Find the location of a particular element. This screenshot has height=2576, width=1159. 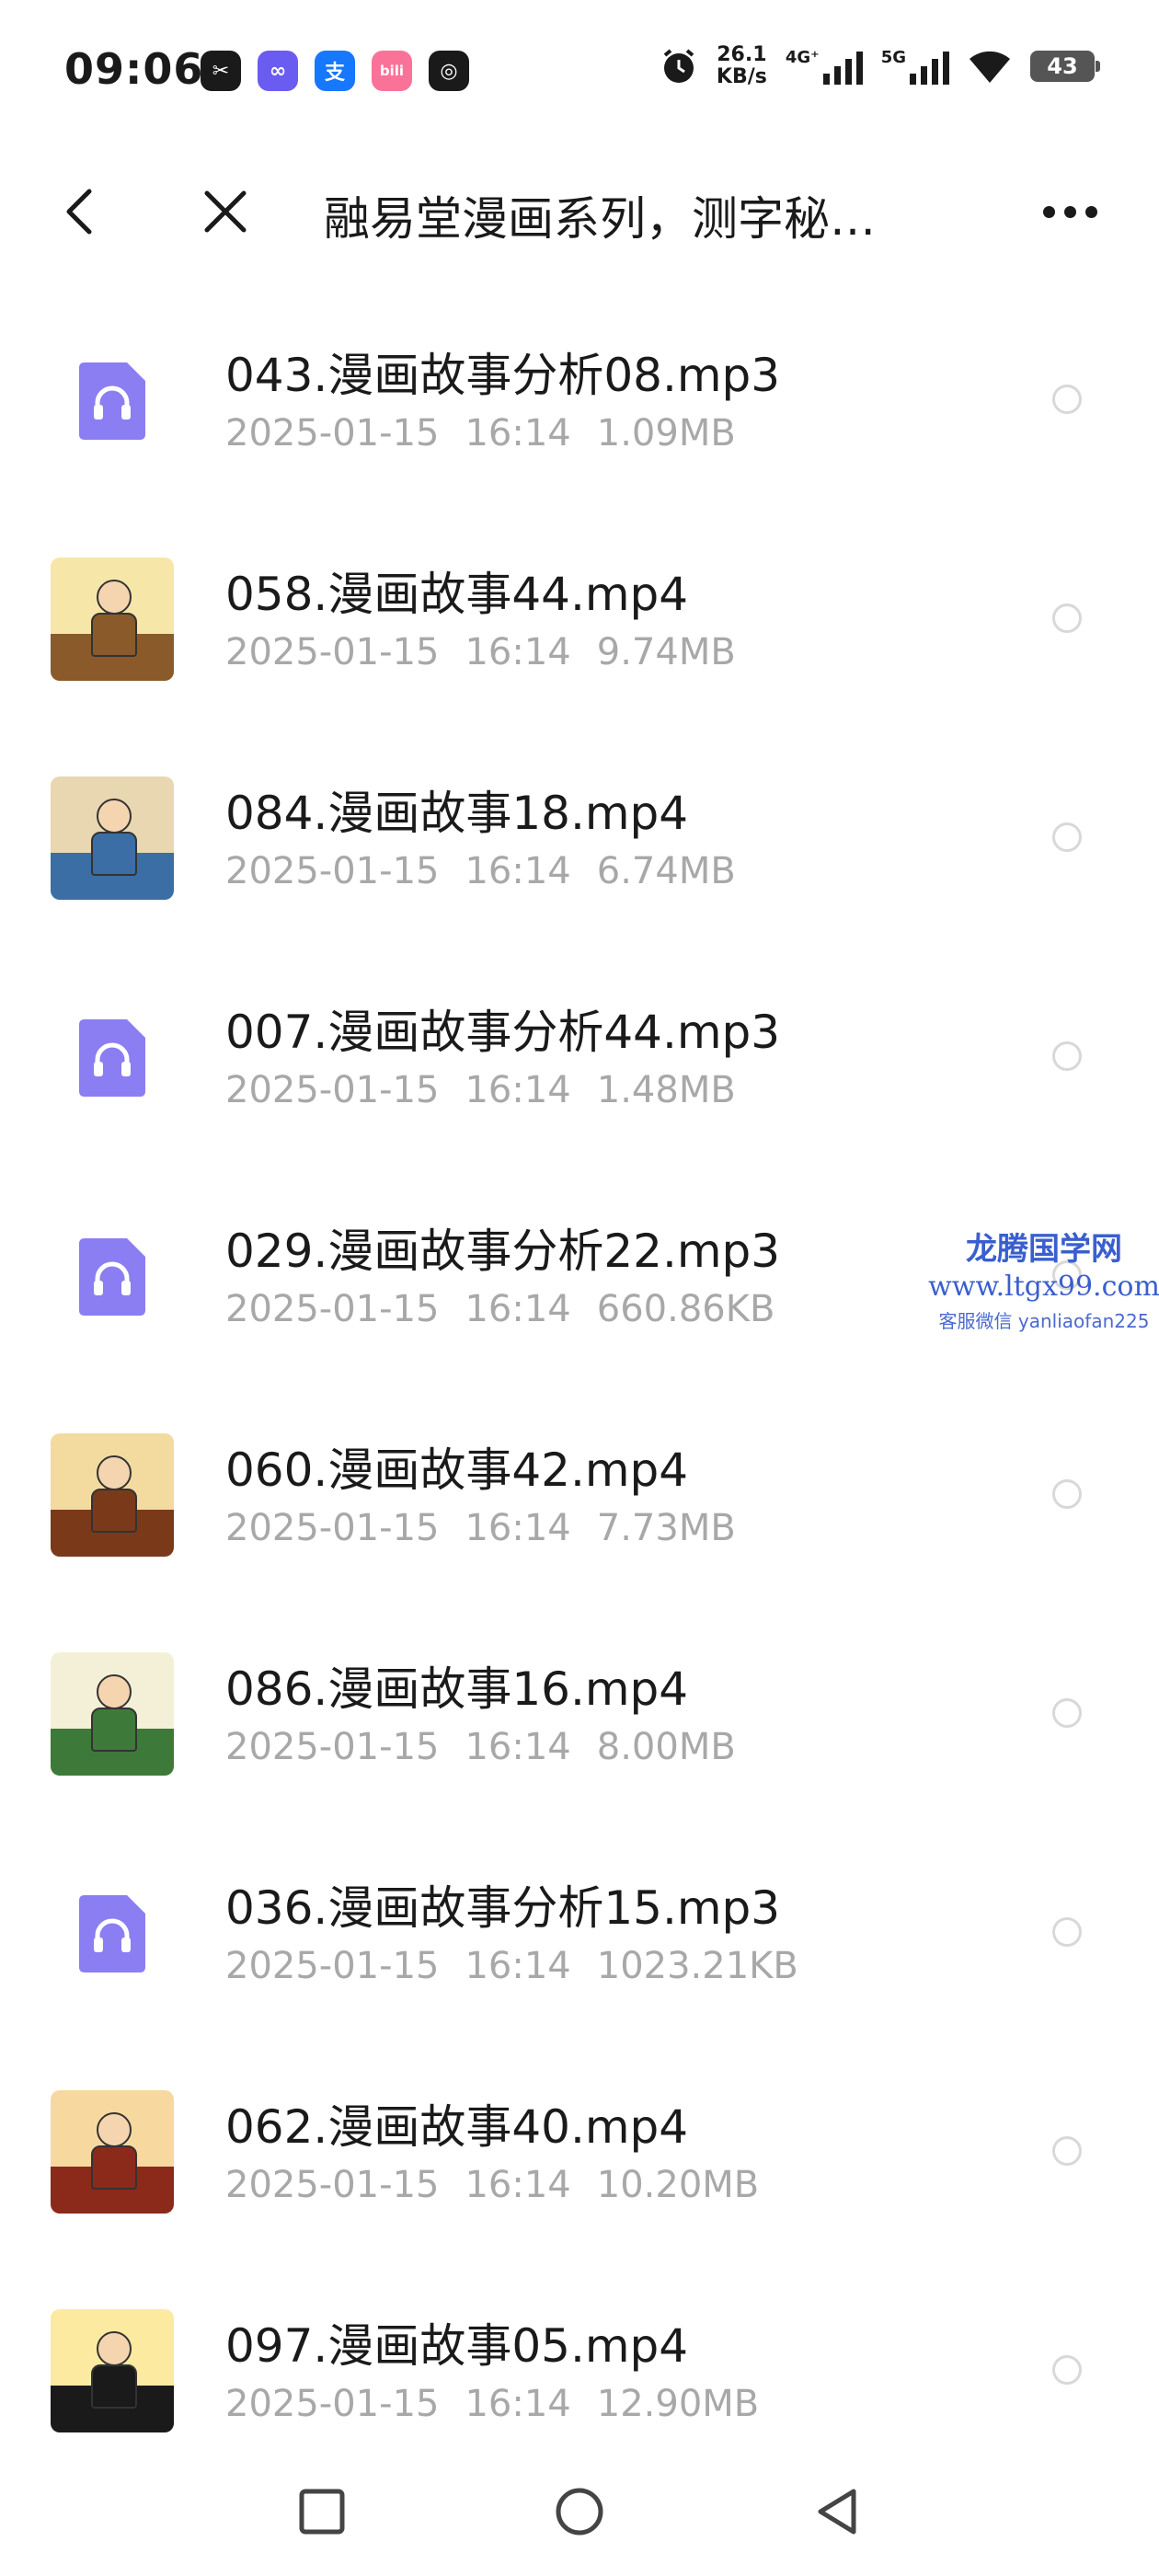

home-button is located at coordinates (579, 2511).